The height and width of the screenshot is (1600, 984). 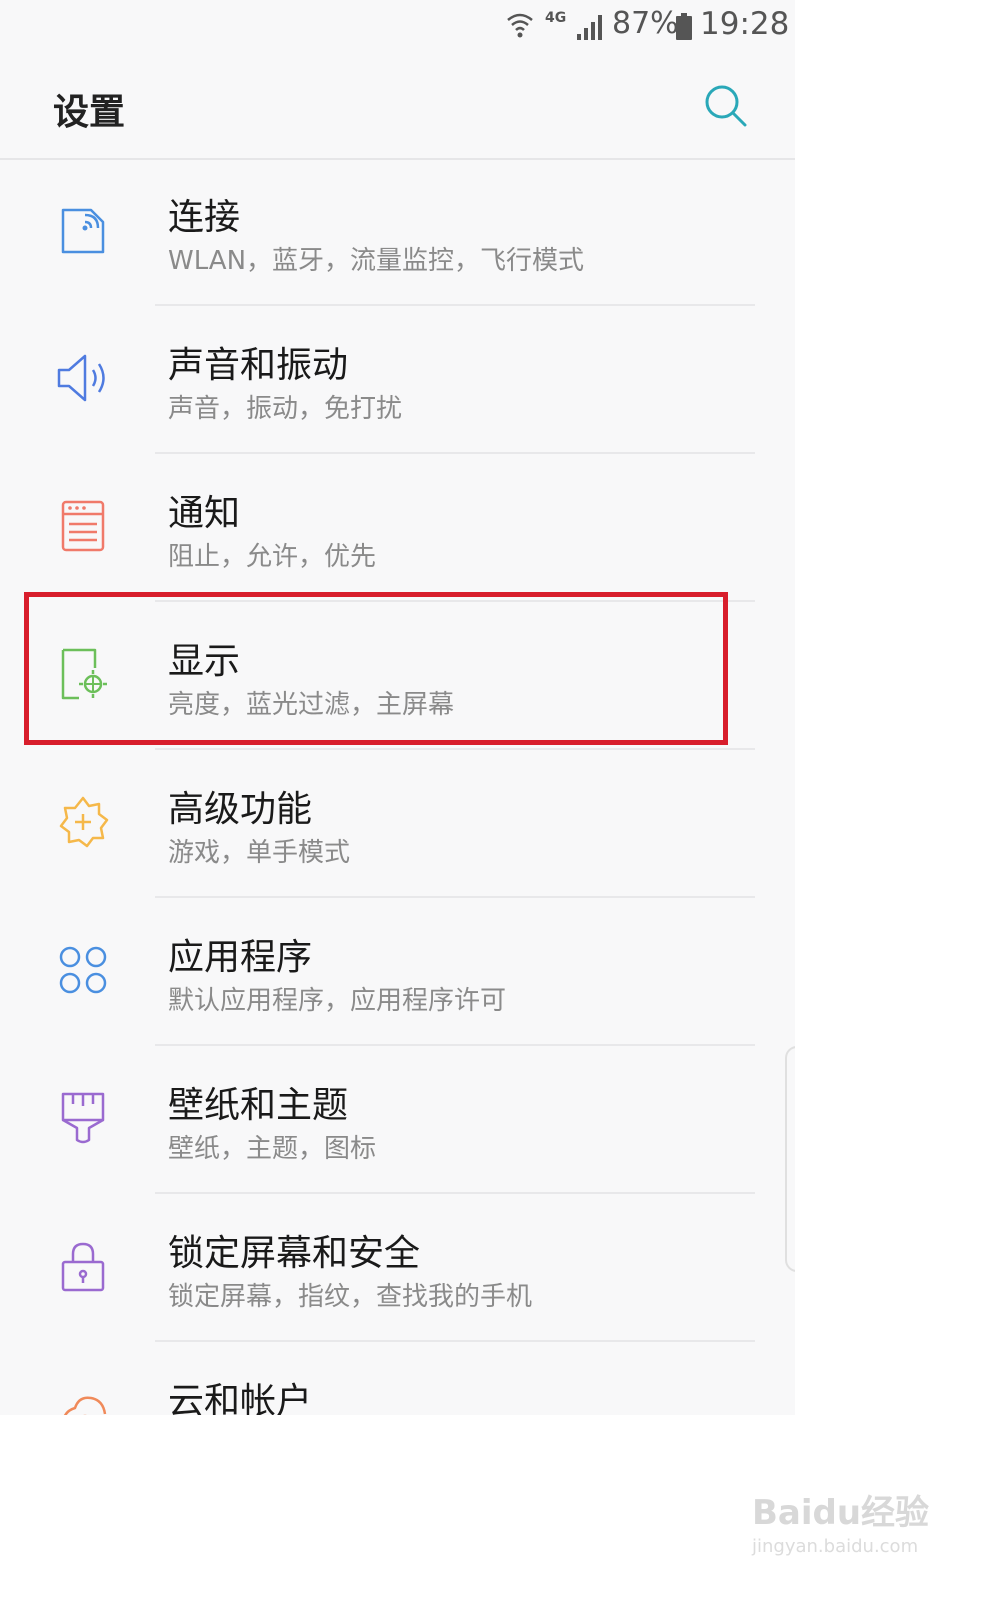 What do you see at coordinates (83, 231) in the screenshot?
I see `connection-icon` at bounding box center [83, 231].